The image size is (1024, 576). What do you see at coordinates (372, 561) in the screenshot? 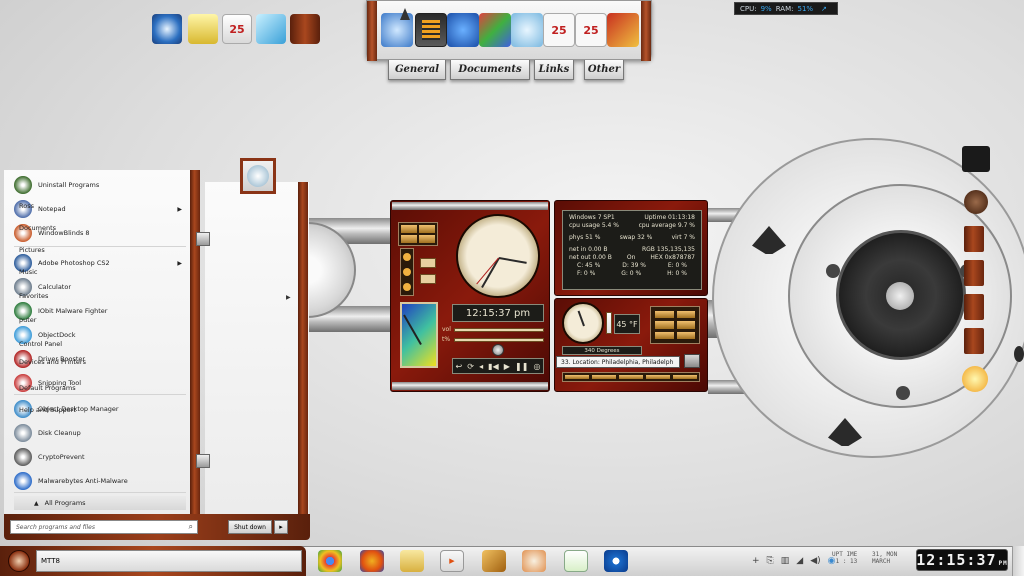
I see `firefox-icon` at bounding box center [372, 561].